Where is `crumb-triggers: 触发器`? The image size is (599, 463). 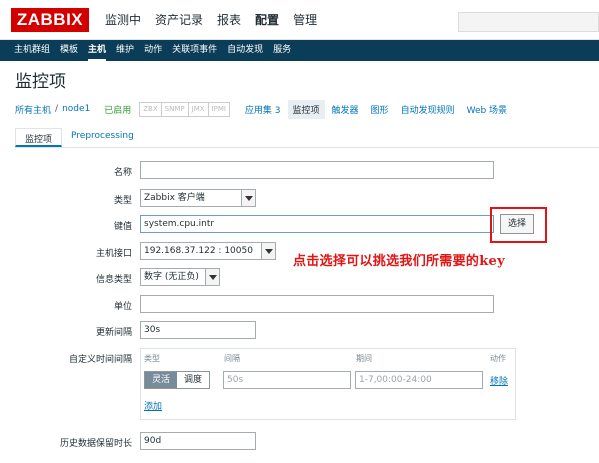 crumb-triggers: 触发器 is located at coordinates (345, 109).